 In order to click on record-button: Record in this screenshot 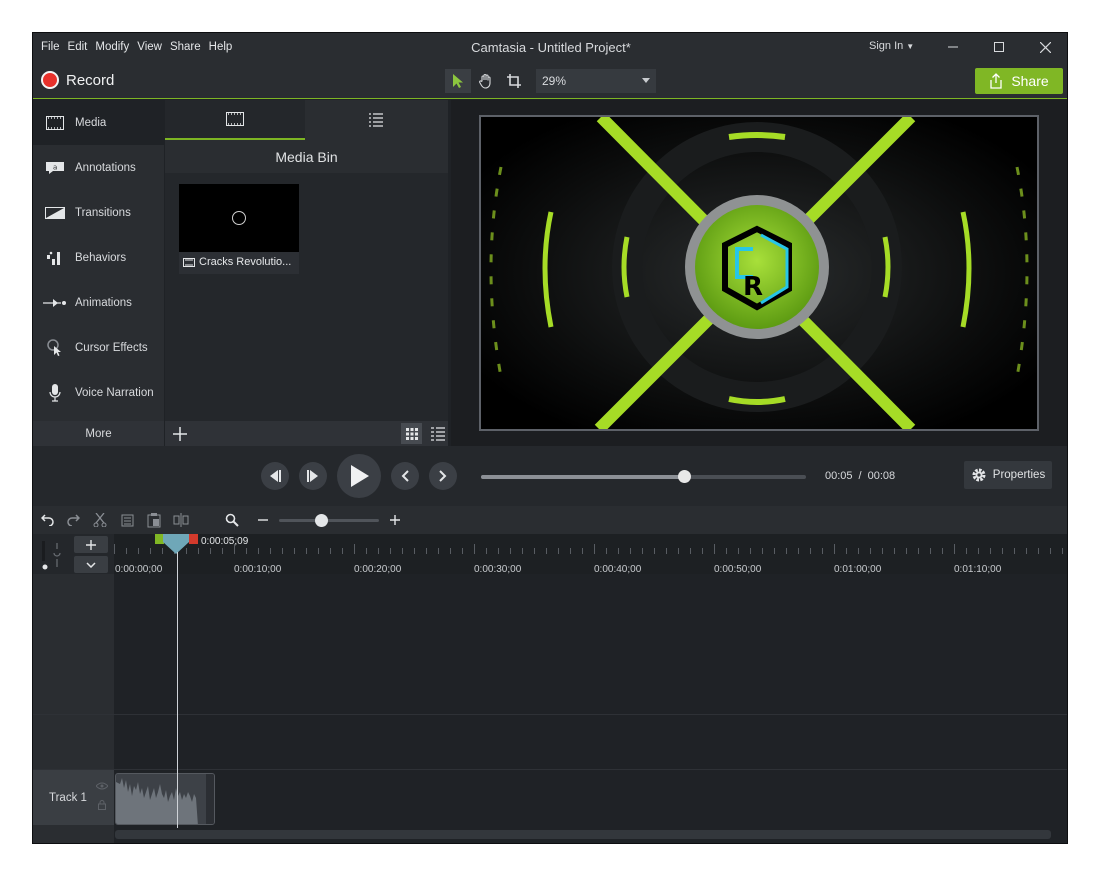, I will do `click(77, 80)`.